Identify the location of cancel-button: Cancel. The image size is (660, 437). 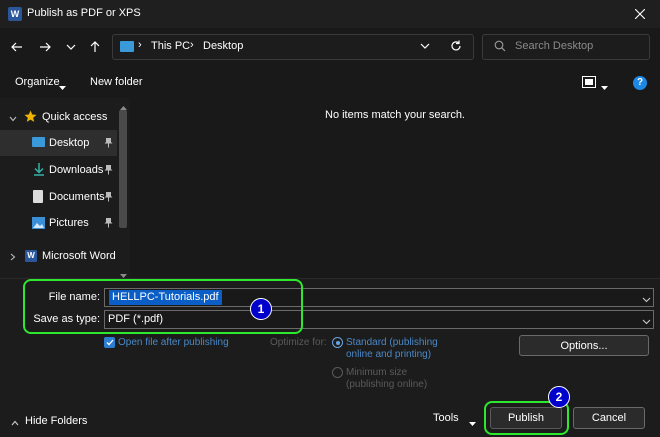
(609, 418).